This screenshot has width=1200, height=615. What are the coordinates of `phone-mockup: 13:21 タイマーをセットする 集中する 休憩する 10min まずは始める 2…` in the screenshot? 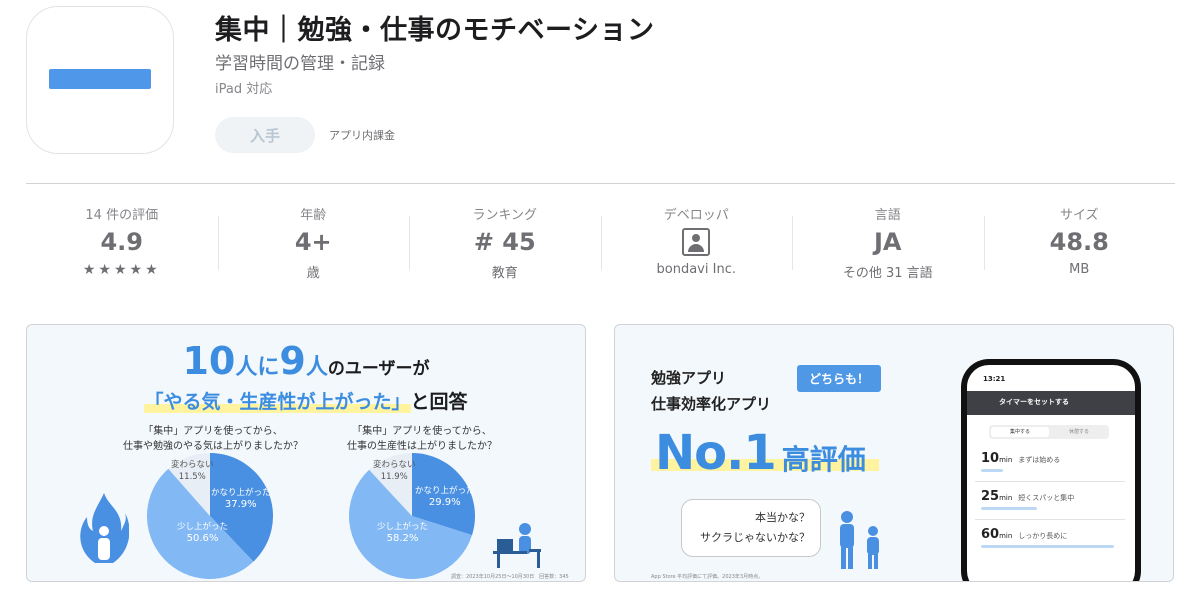 It's located at (1051, 470).